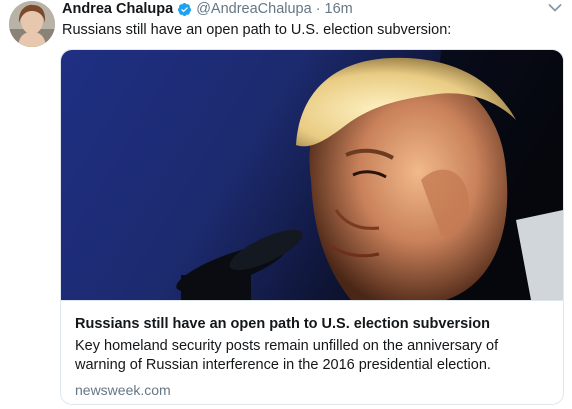 The width and height of the screenshot is (572, 409). I want to click on tweet-header: Andrea Chalupa @AndreaChalupa · 16m, so click(207, 9).